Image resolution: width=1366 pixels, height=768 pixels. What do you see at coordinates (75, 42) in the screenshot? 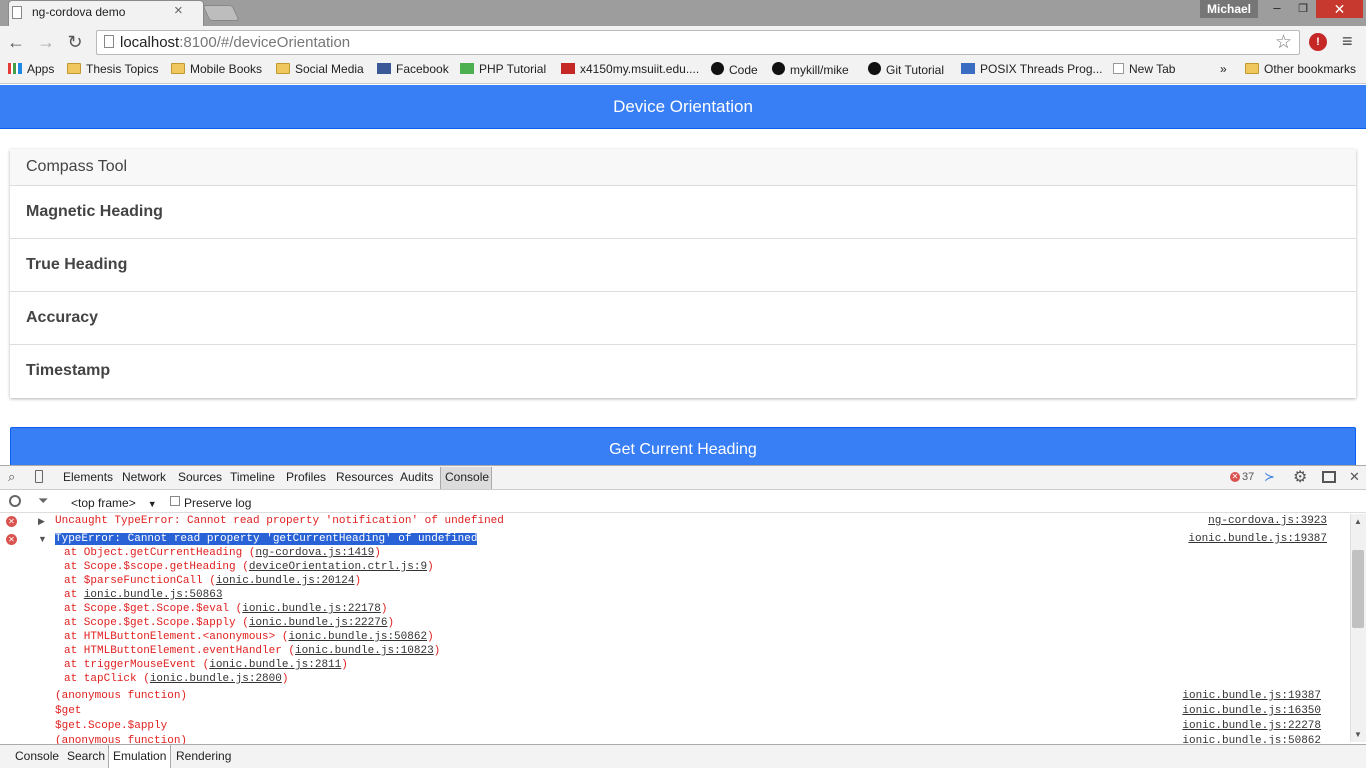
I see `reload-icon: ↻` at bounding box center [75, 42].